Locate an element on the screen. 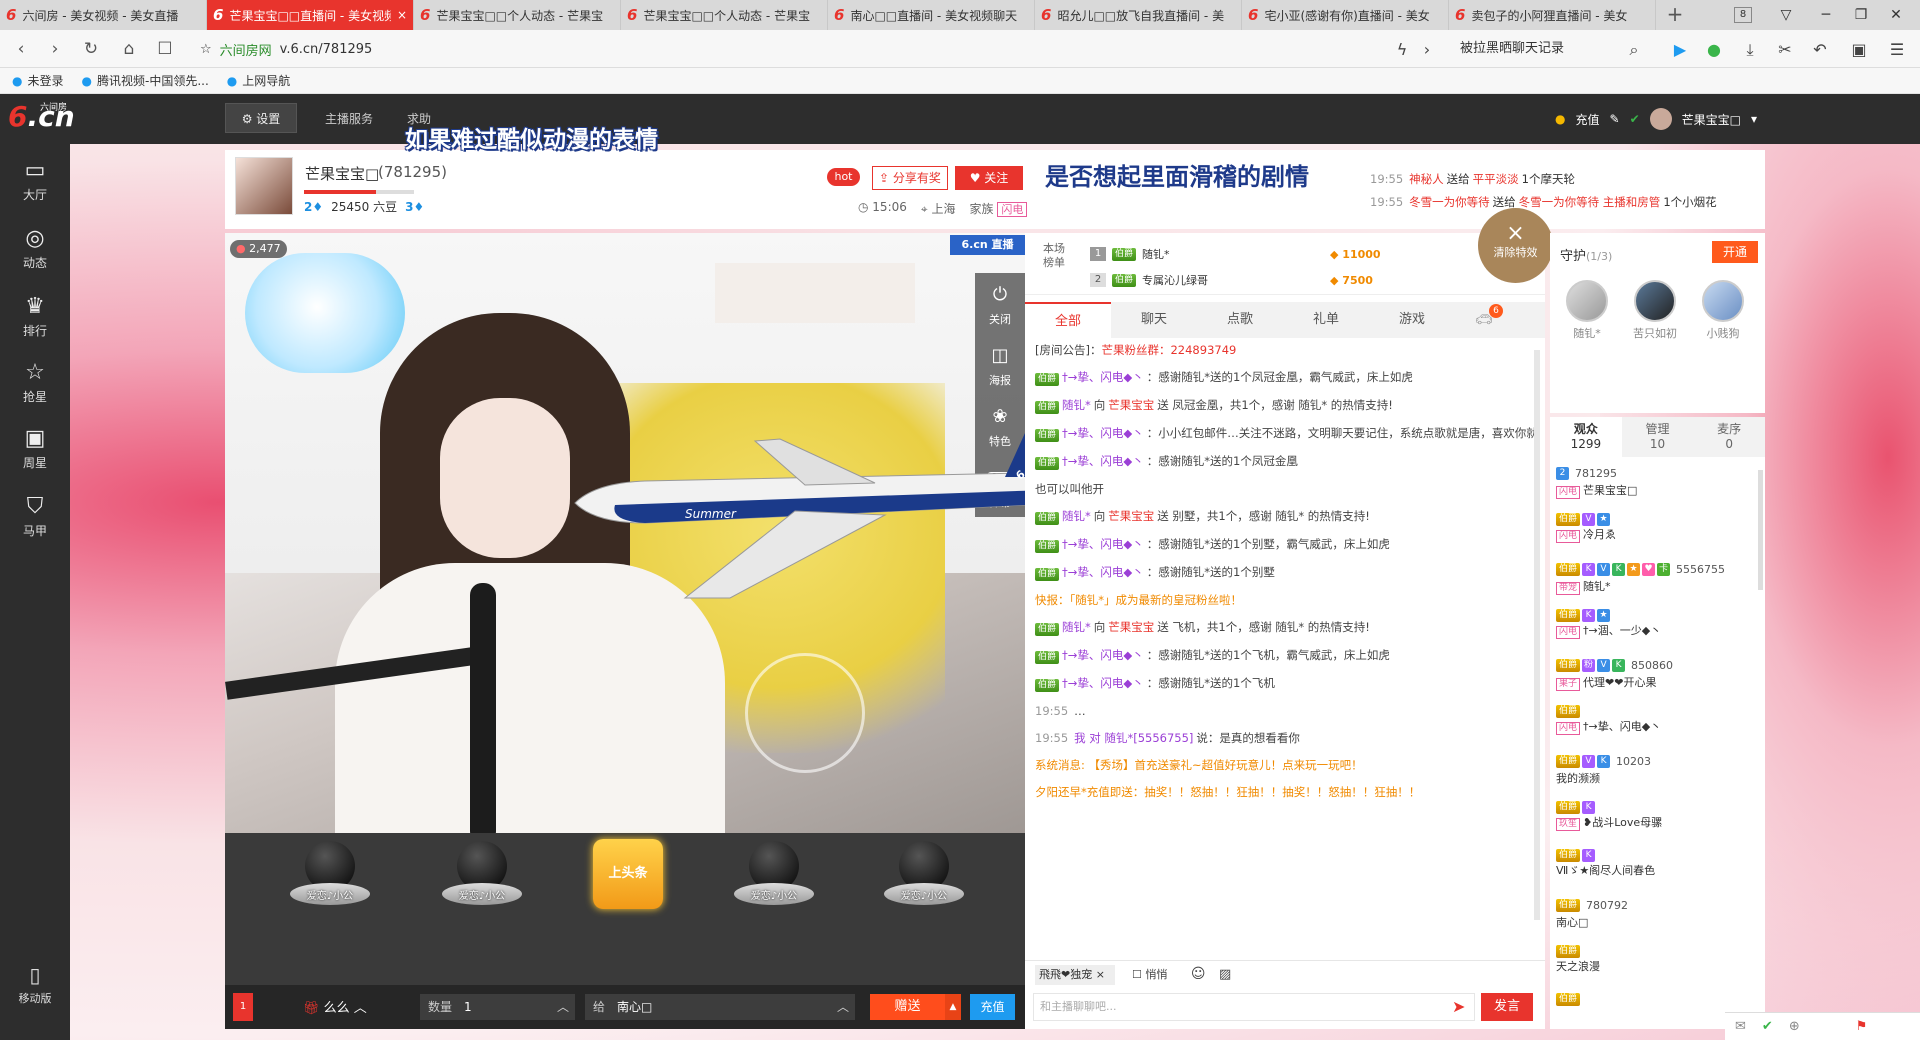 The image size is (1920, 1040). tab-admins: 管理 10 is located at coordinates (1658, 437).